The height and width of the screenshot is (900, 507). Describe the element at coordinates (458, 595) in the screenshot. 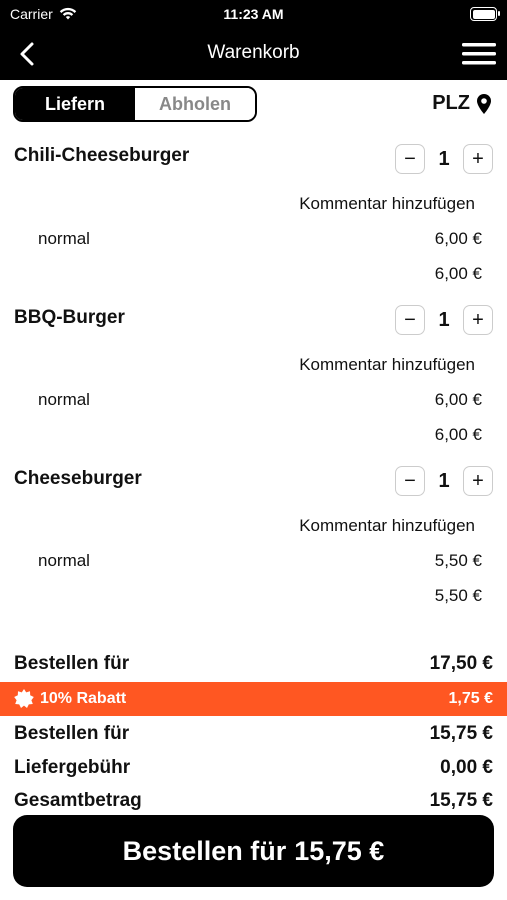

I see `item-total: 5,50 €` at that location.